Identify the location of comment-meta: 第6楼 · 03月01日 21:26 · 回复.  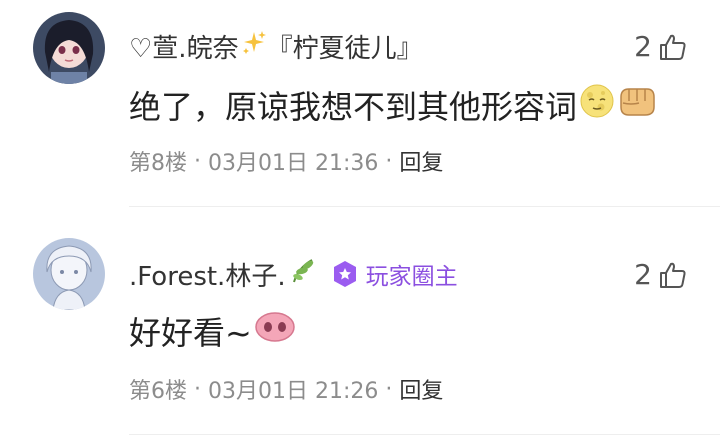
(286, 389).